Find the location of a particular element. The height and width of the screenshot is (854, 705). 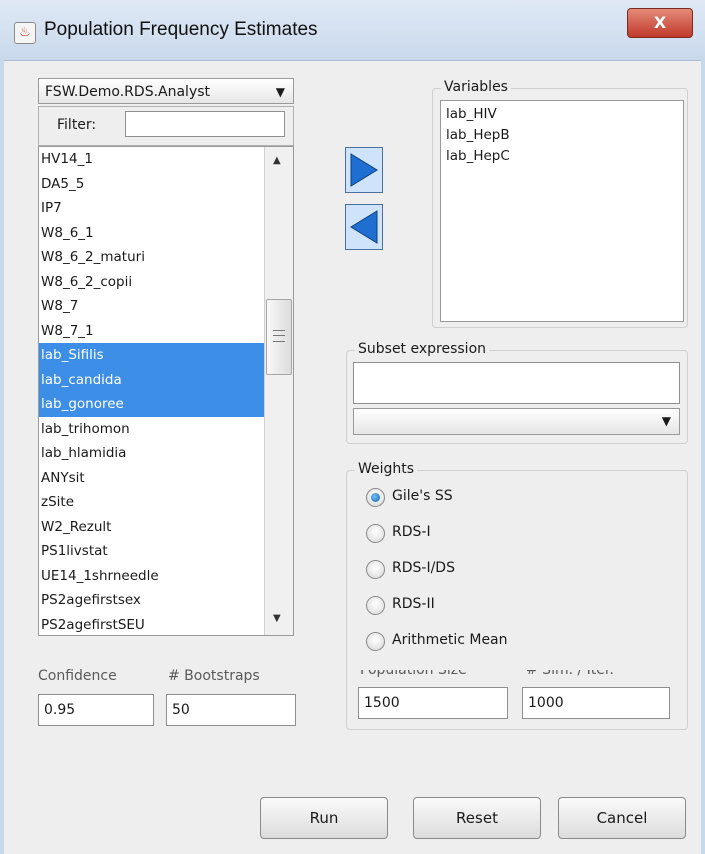

bootstraps-input: 50 is located at coordinates (231, 710).